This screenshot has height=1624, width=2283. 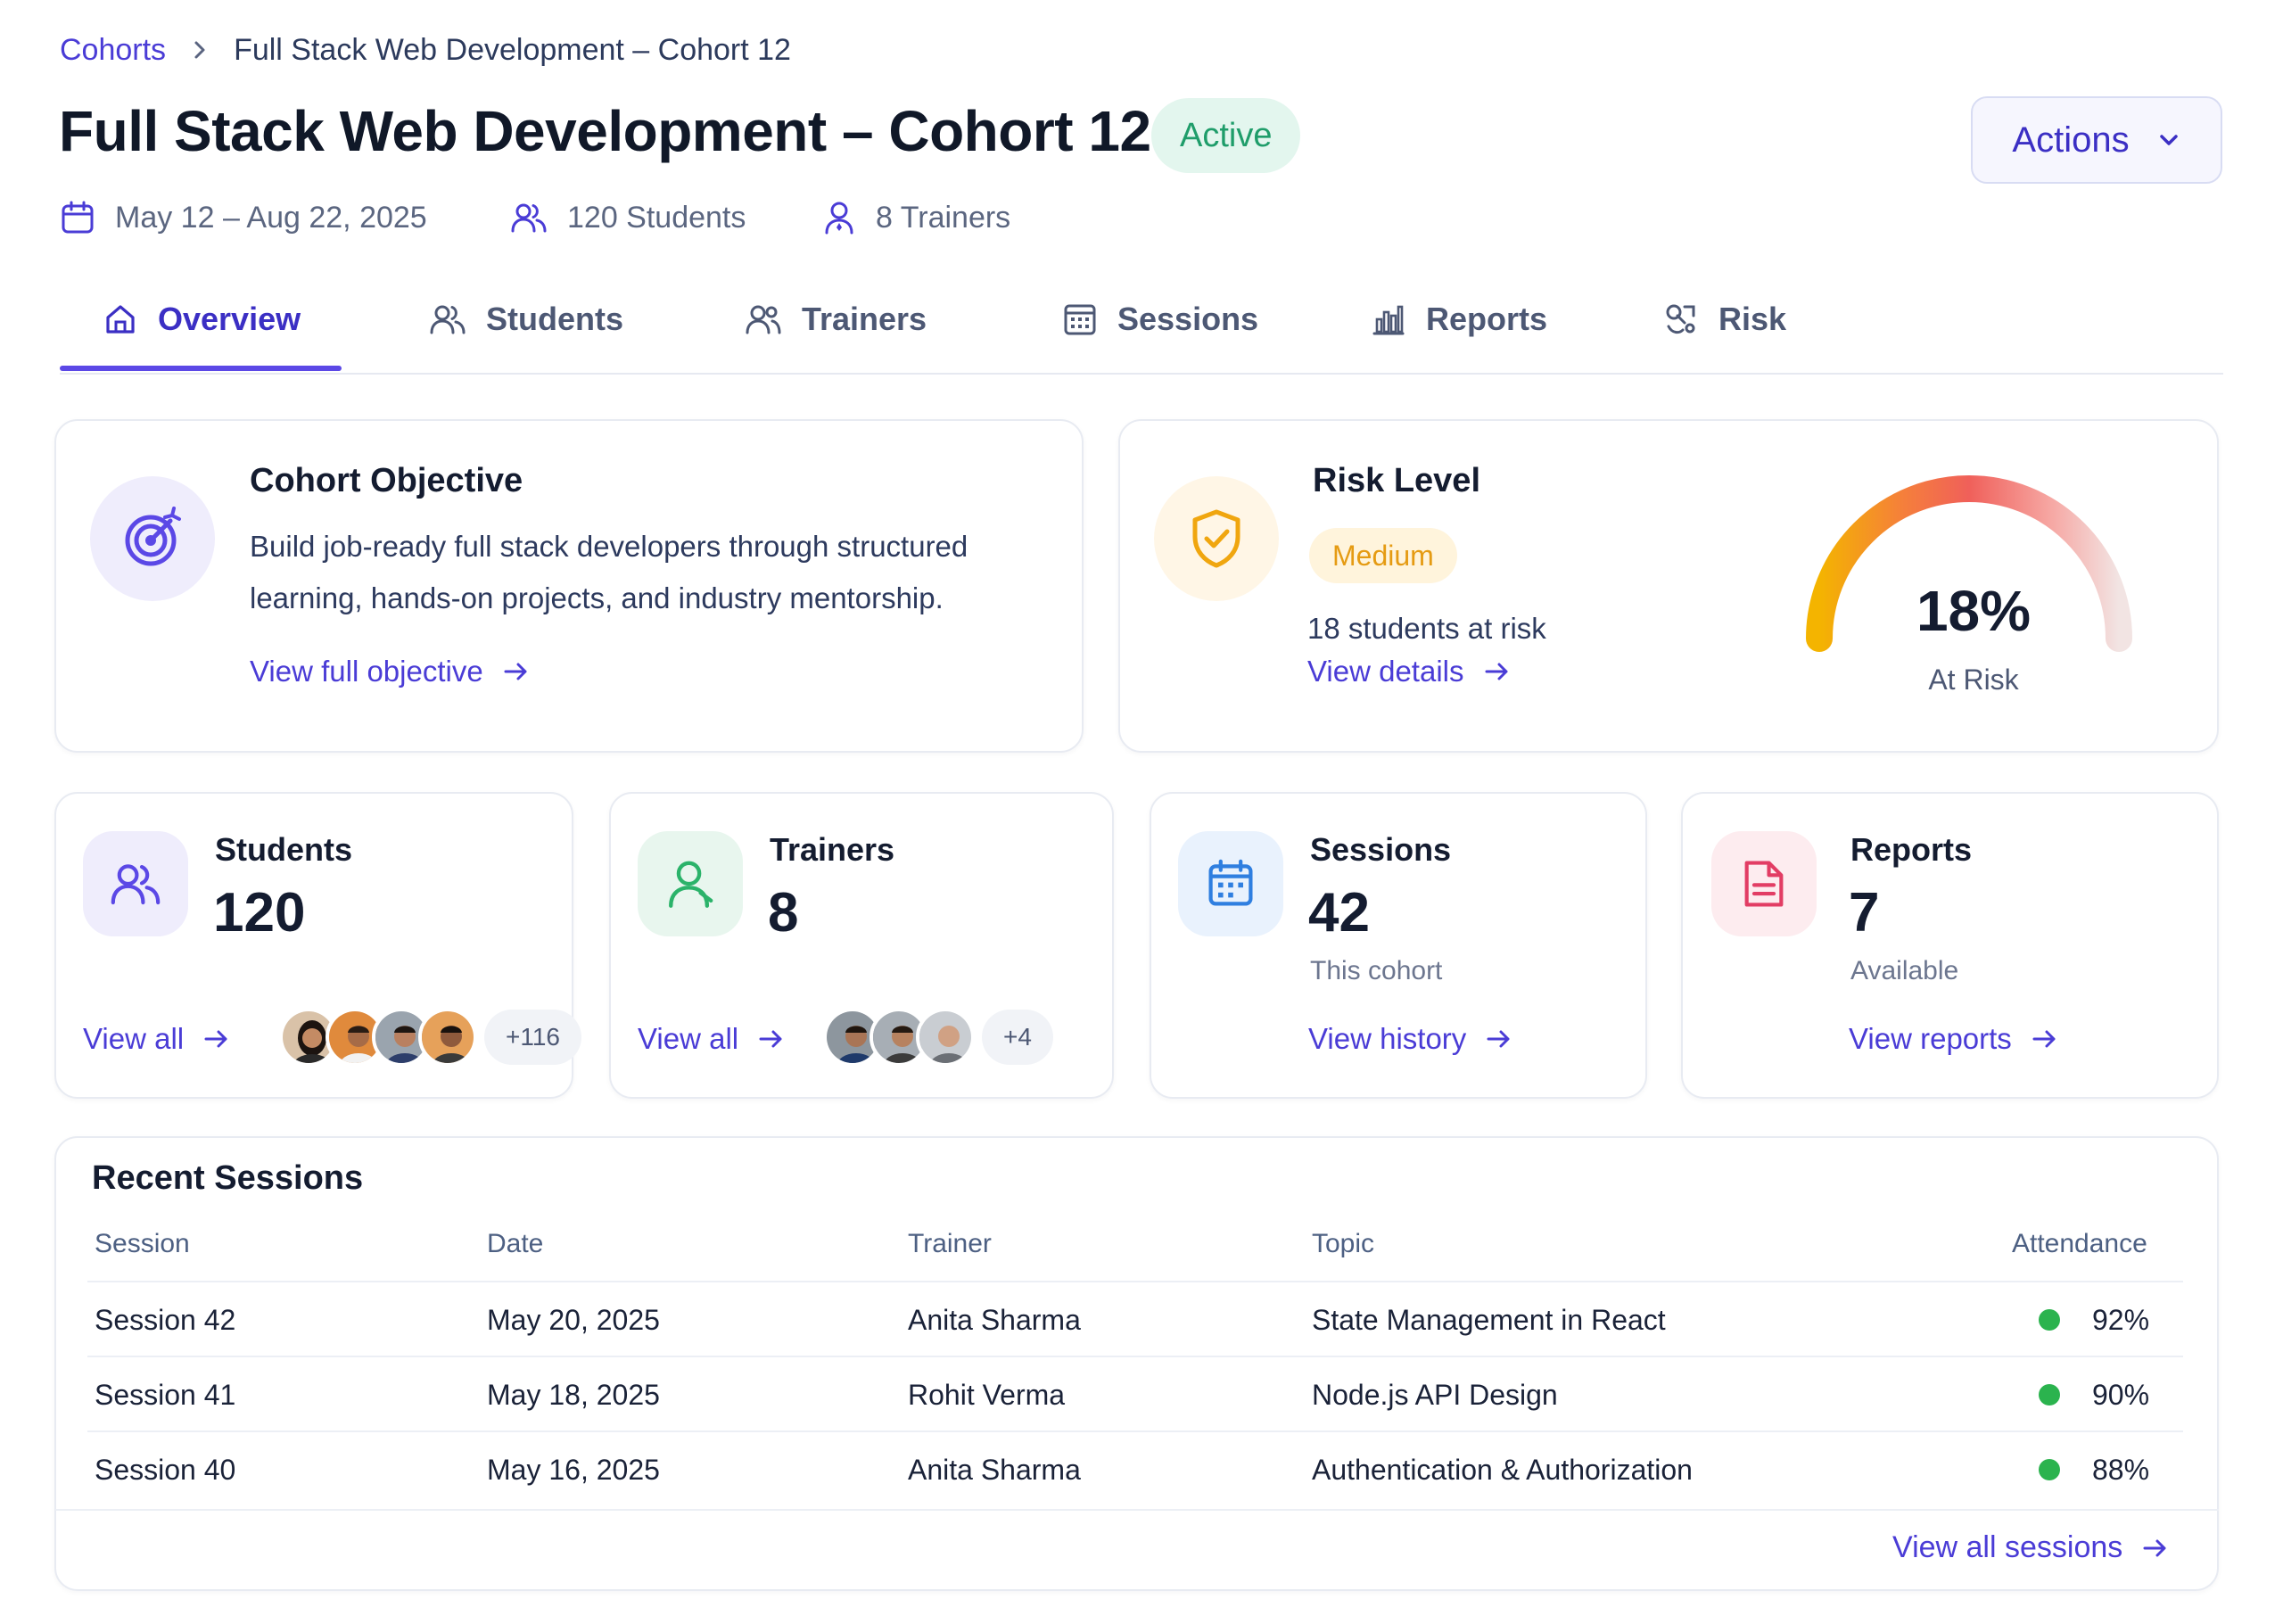 I want to click on trainer-cell: Anita Sharma, so click(x=995, y=1469).